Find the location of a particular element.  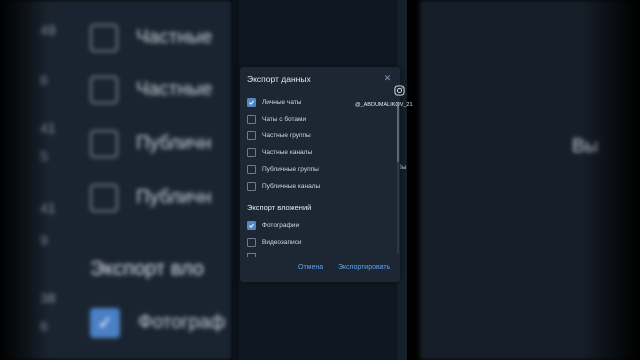

checkbox-partially-visible is located at coordinates (251, 255).